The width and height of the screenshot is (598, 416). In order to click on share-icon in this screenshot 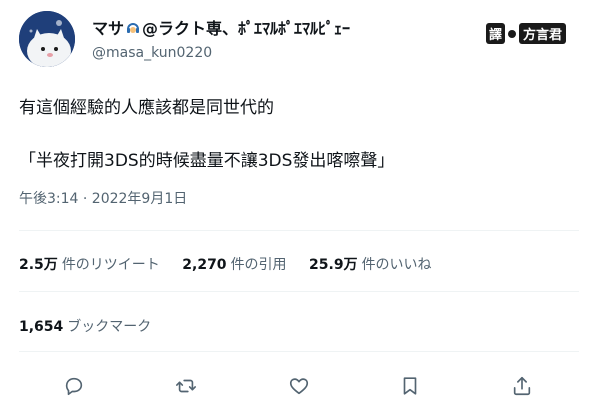, I will do `click(522, 386)`.